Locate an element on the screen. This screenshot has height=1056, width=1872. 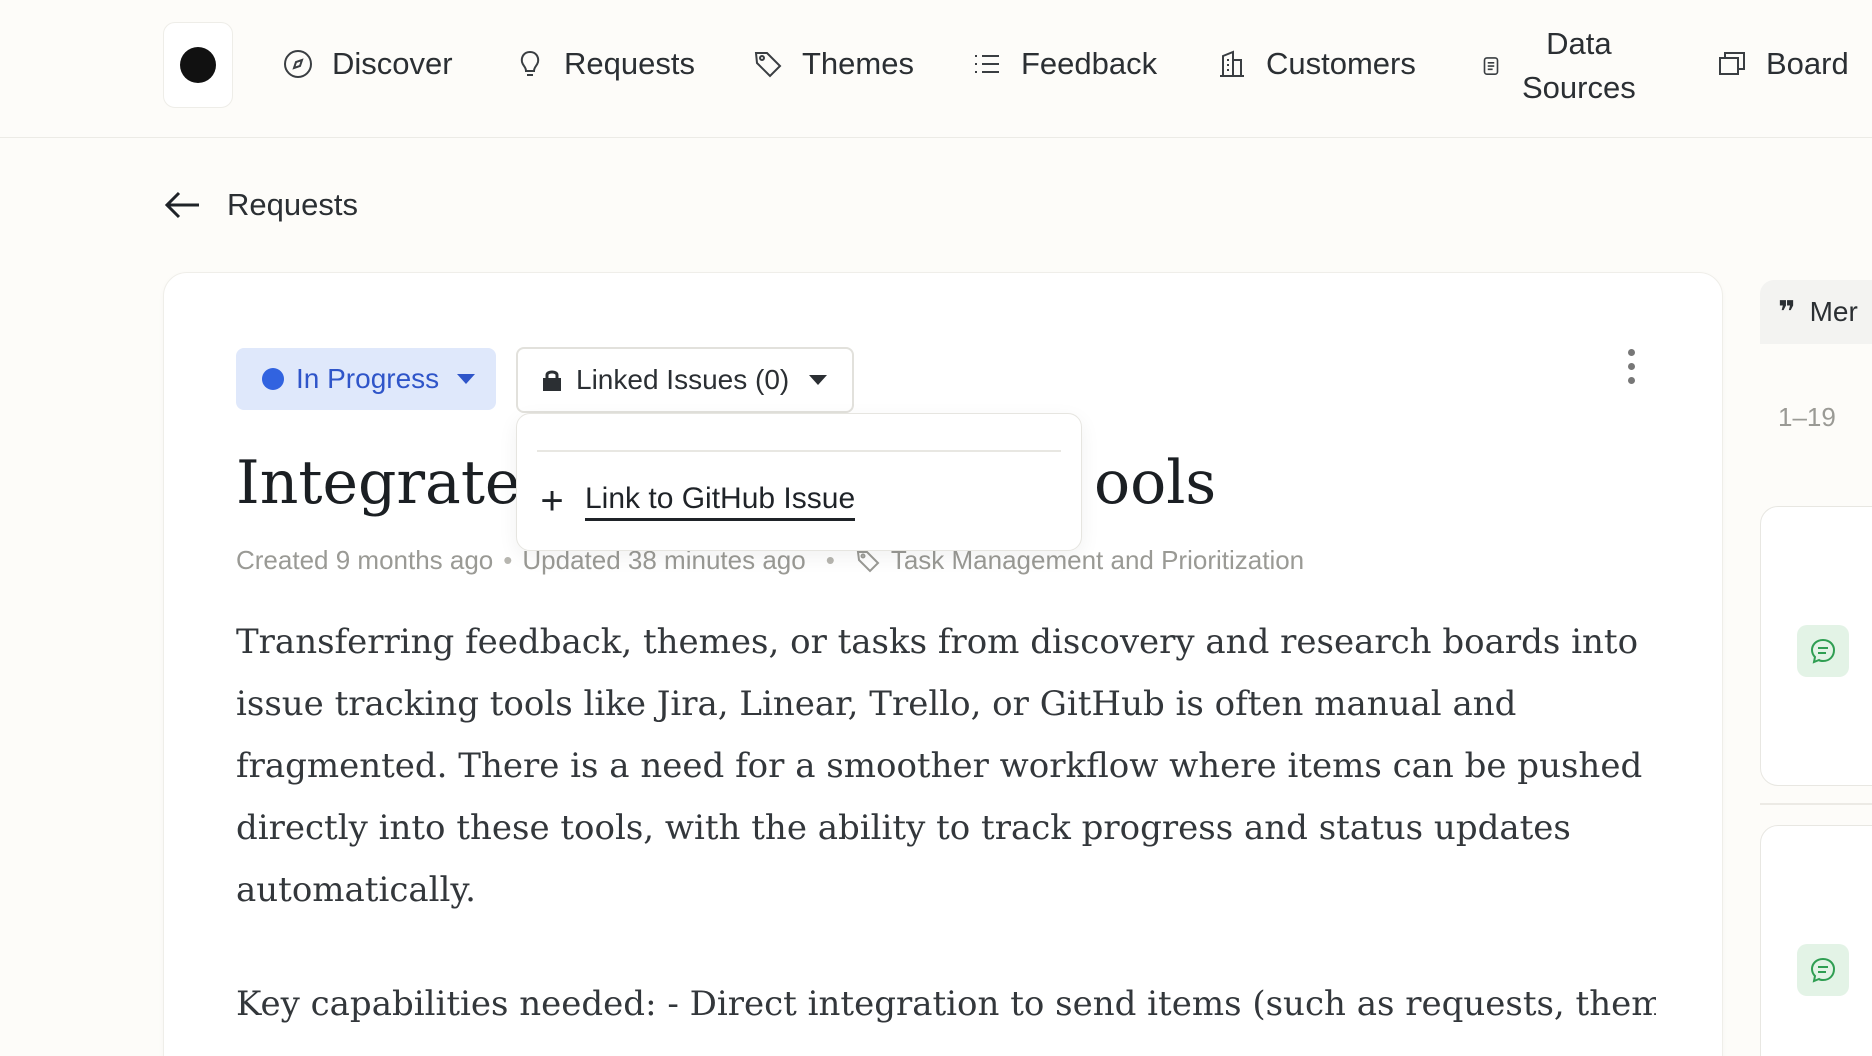
pagination-range: 1–19 is located at coordinates (1807, 417).